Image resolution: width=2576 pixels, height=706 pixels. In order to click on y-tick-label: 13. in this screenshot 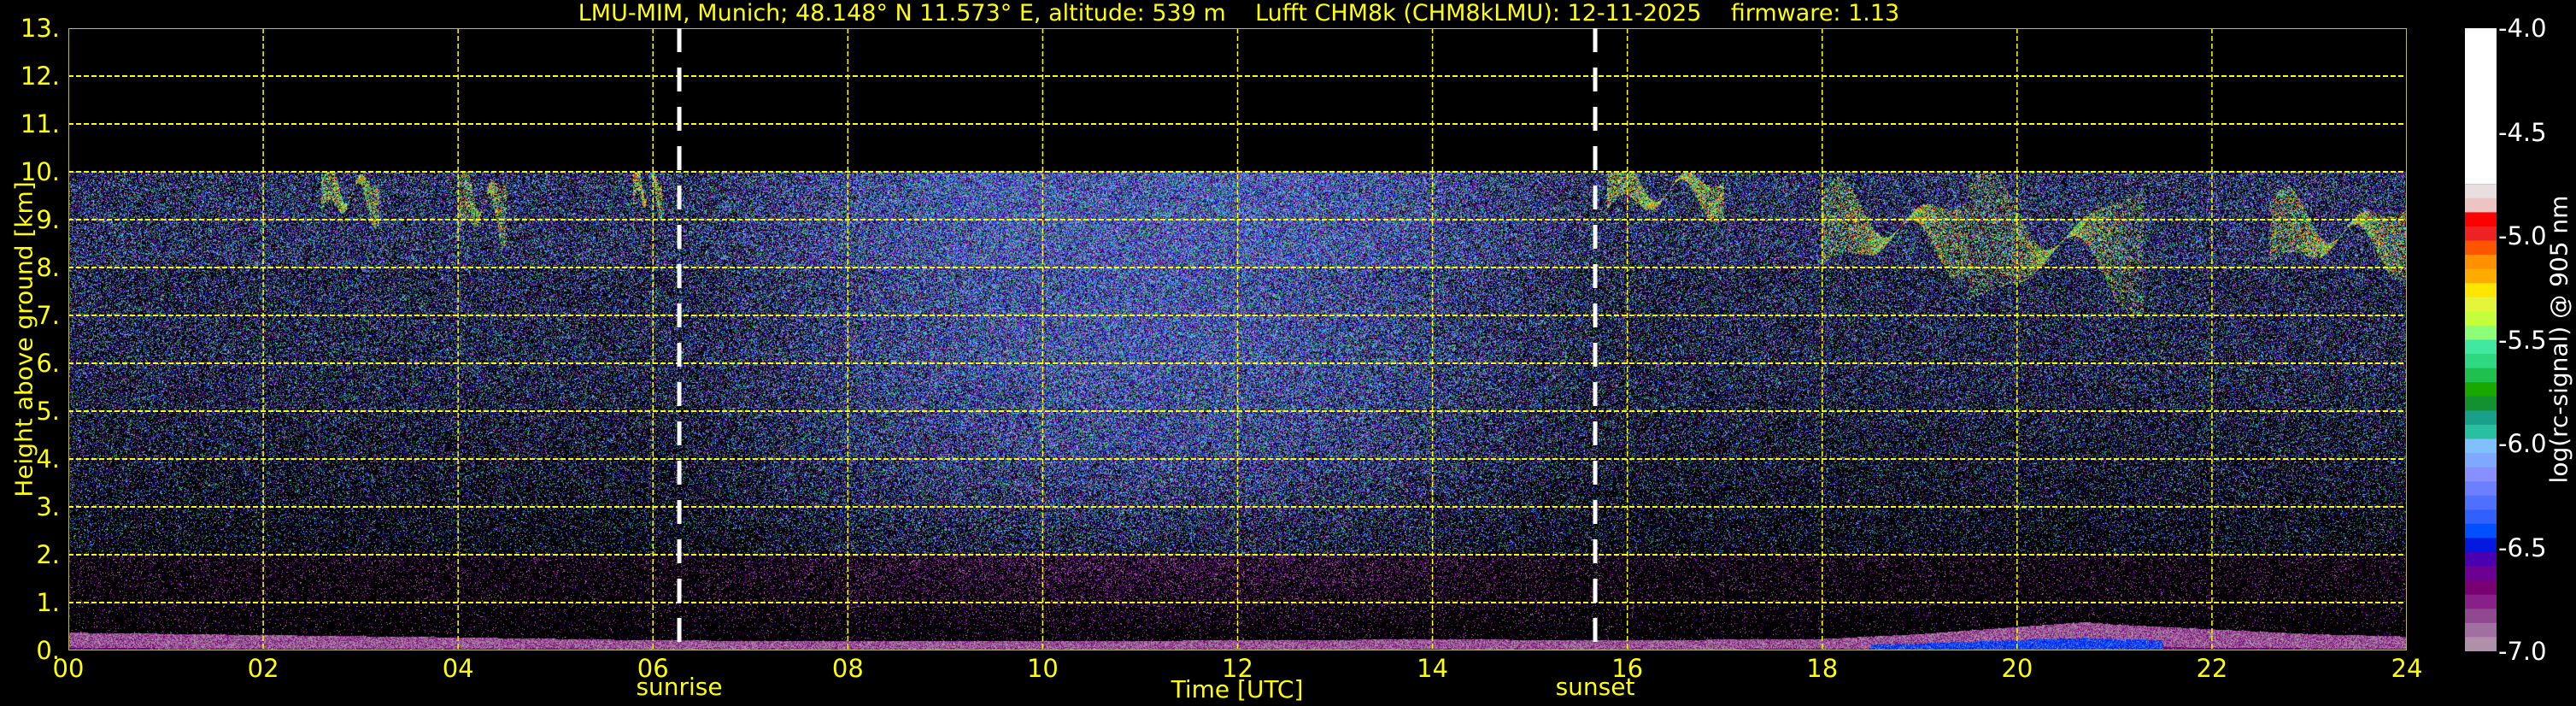, I will do `click(40, 28)`.